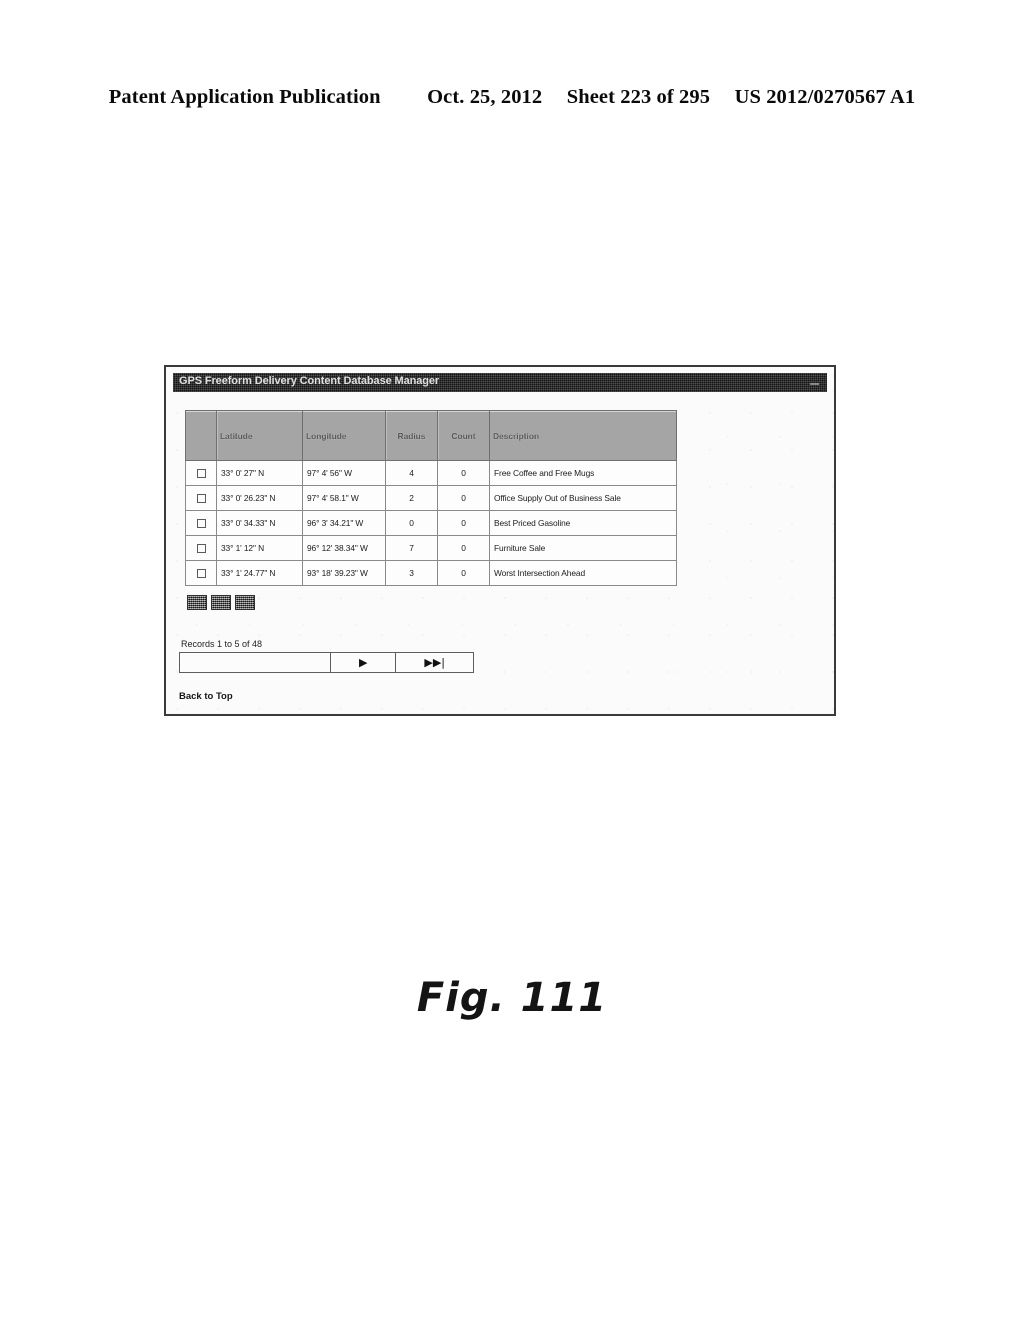  Describe the element at coordinates (411, 473) in the screenshot. I see `cell-radius: 4` at that location.